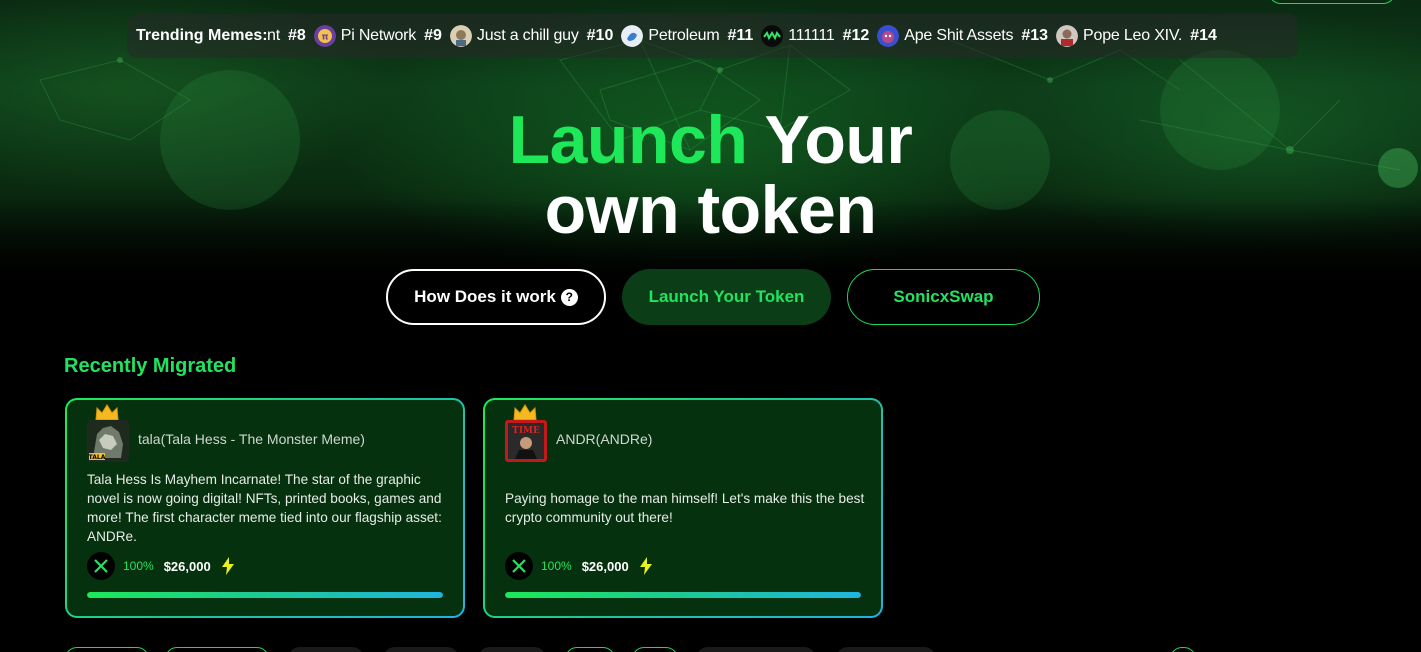 This screenshot has height=652, width=1421. I want to click on chill-guy-avatar-icon, so click(460, 36).